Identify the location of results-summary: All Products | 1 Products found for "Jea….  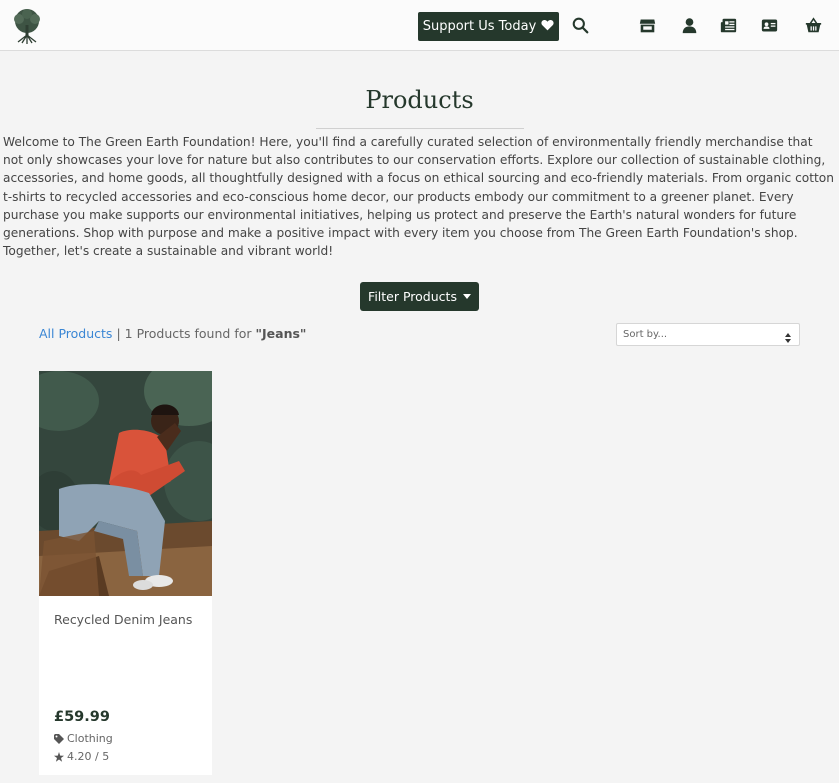
(172, 333).